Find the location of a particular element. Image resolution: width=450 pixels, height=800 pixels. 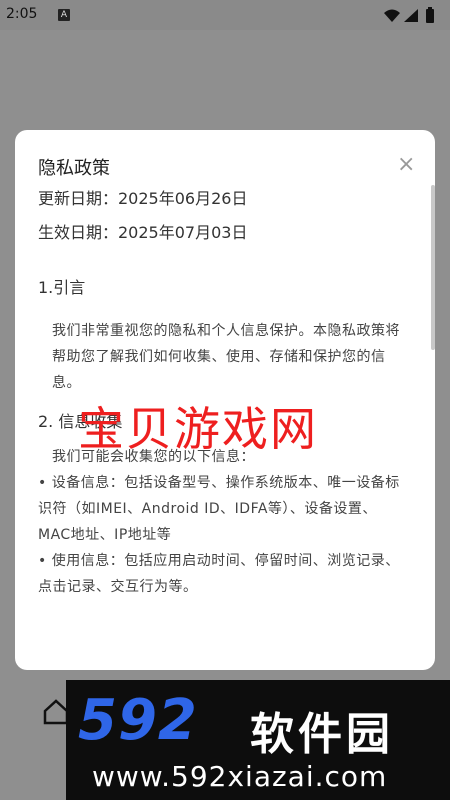

status-icons is located at coordinates (409, 15).